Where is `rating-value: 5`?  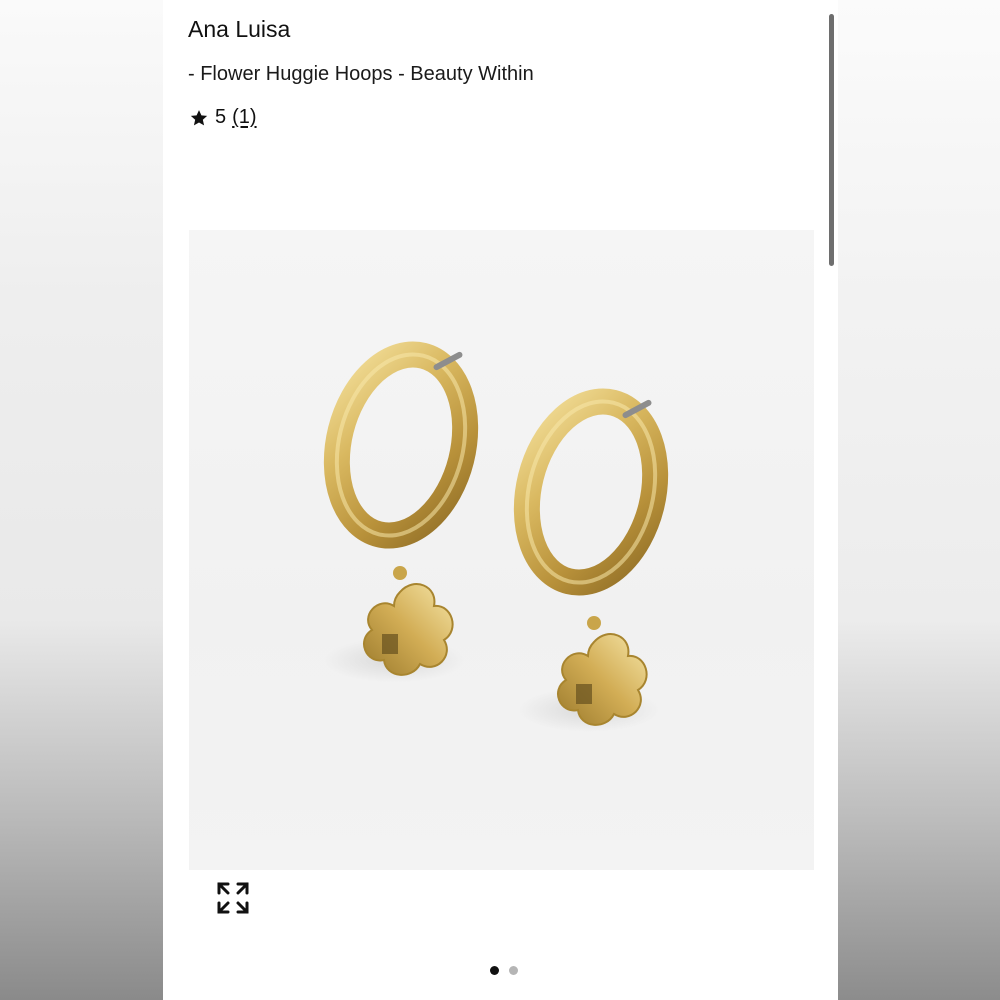
rating-value: 5 is located at coordinates (221, 117).